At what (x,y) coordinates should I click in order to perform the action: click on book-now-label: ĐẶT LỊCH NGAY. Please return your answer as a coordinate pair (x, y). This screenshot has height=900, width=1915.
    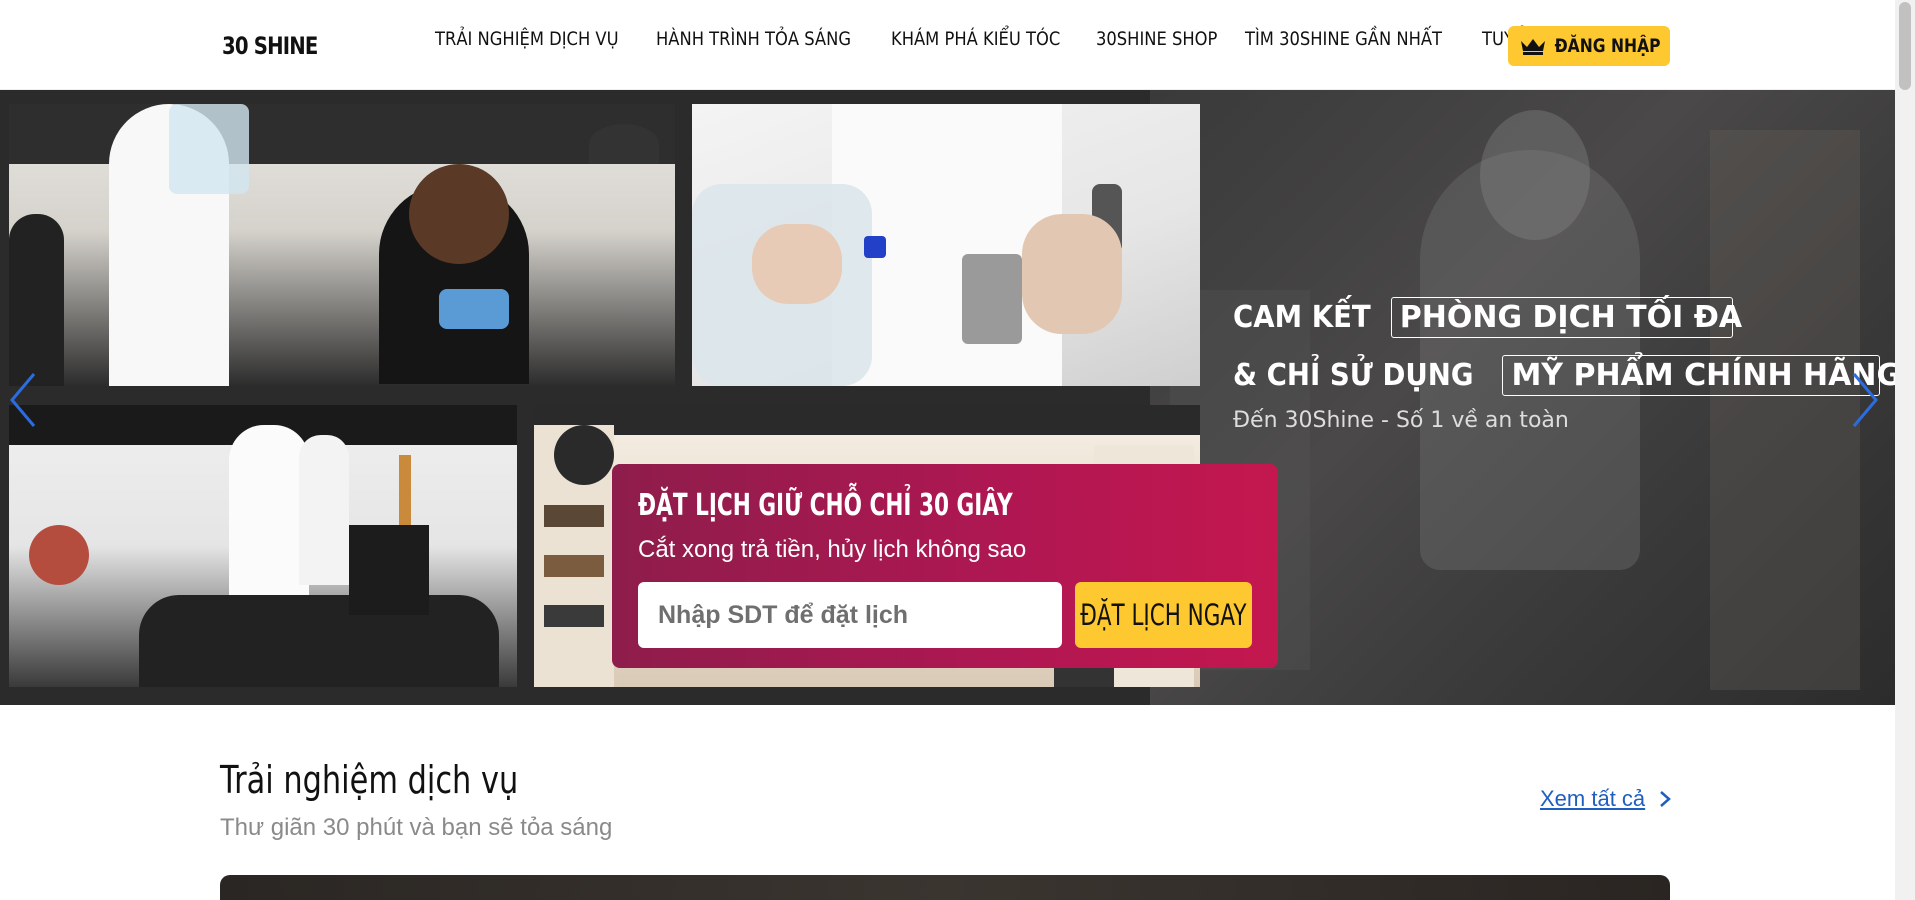
    Looking at the image, I should click on (1163, 615).